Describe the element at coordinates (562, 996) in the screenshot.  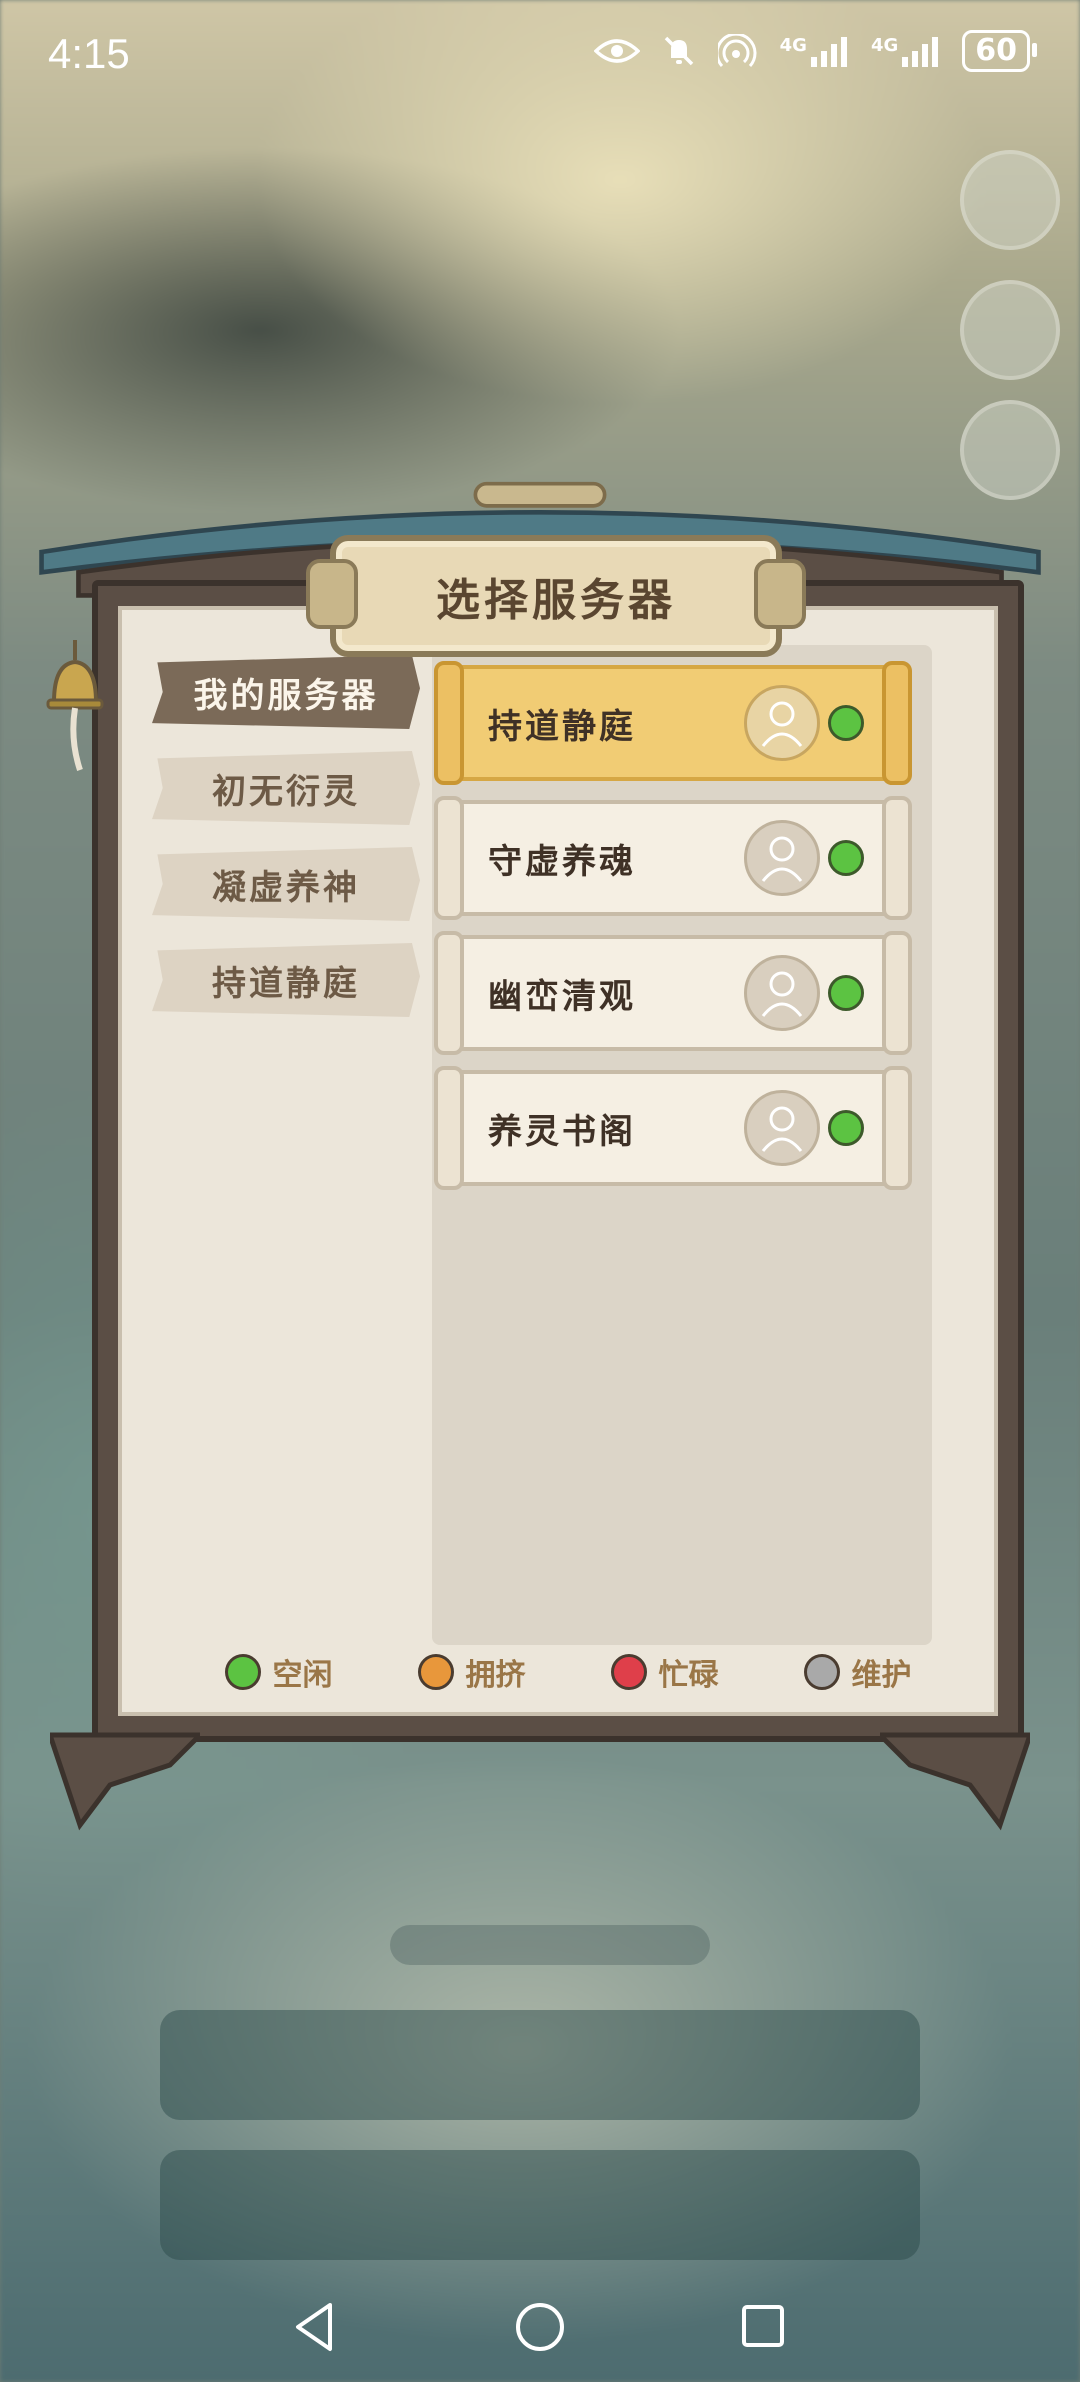
I see `server-name: 幽峦清观` at that location.